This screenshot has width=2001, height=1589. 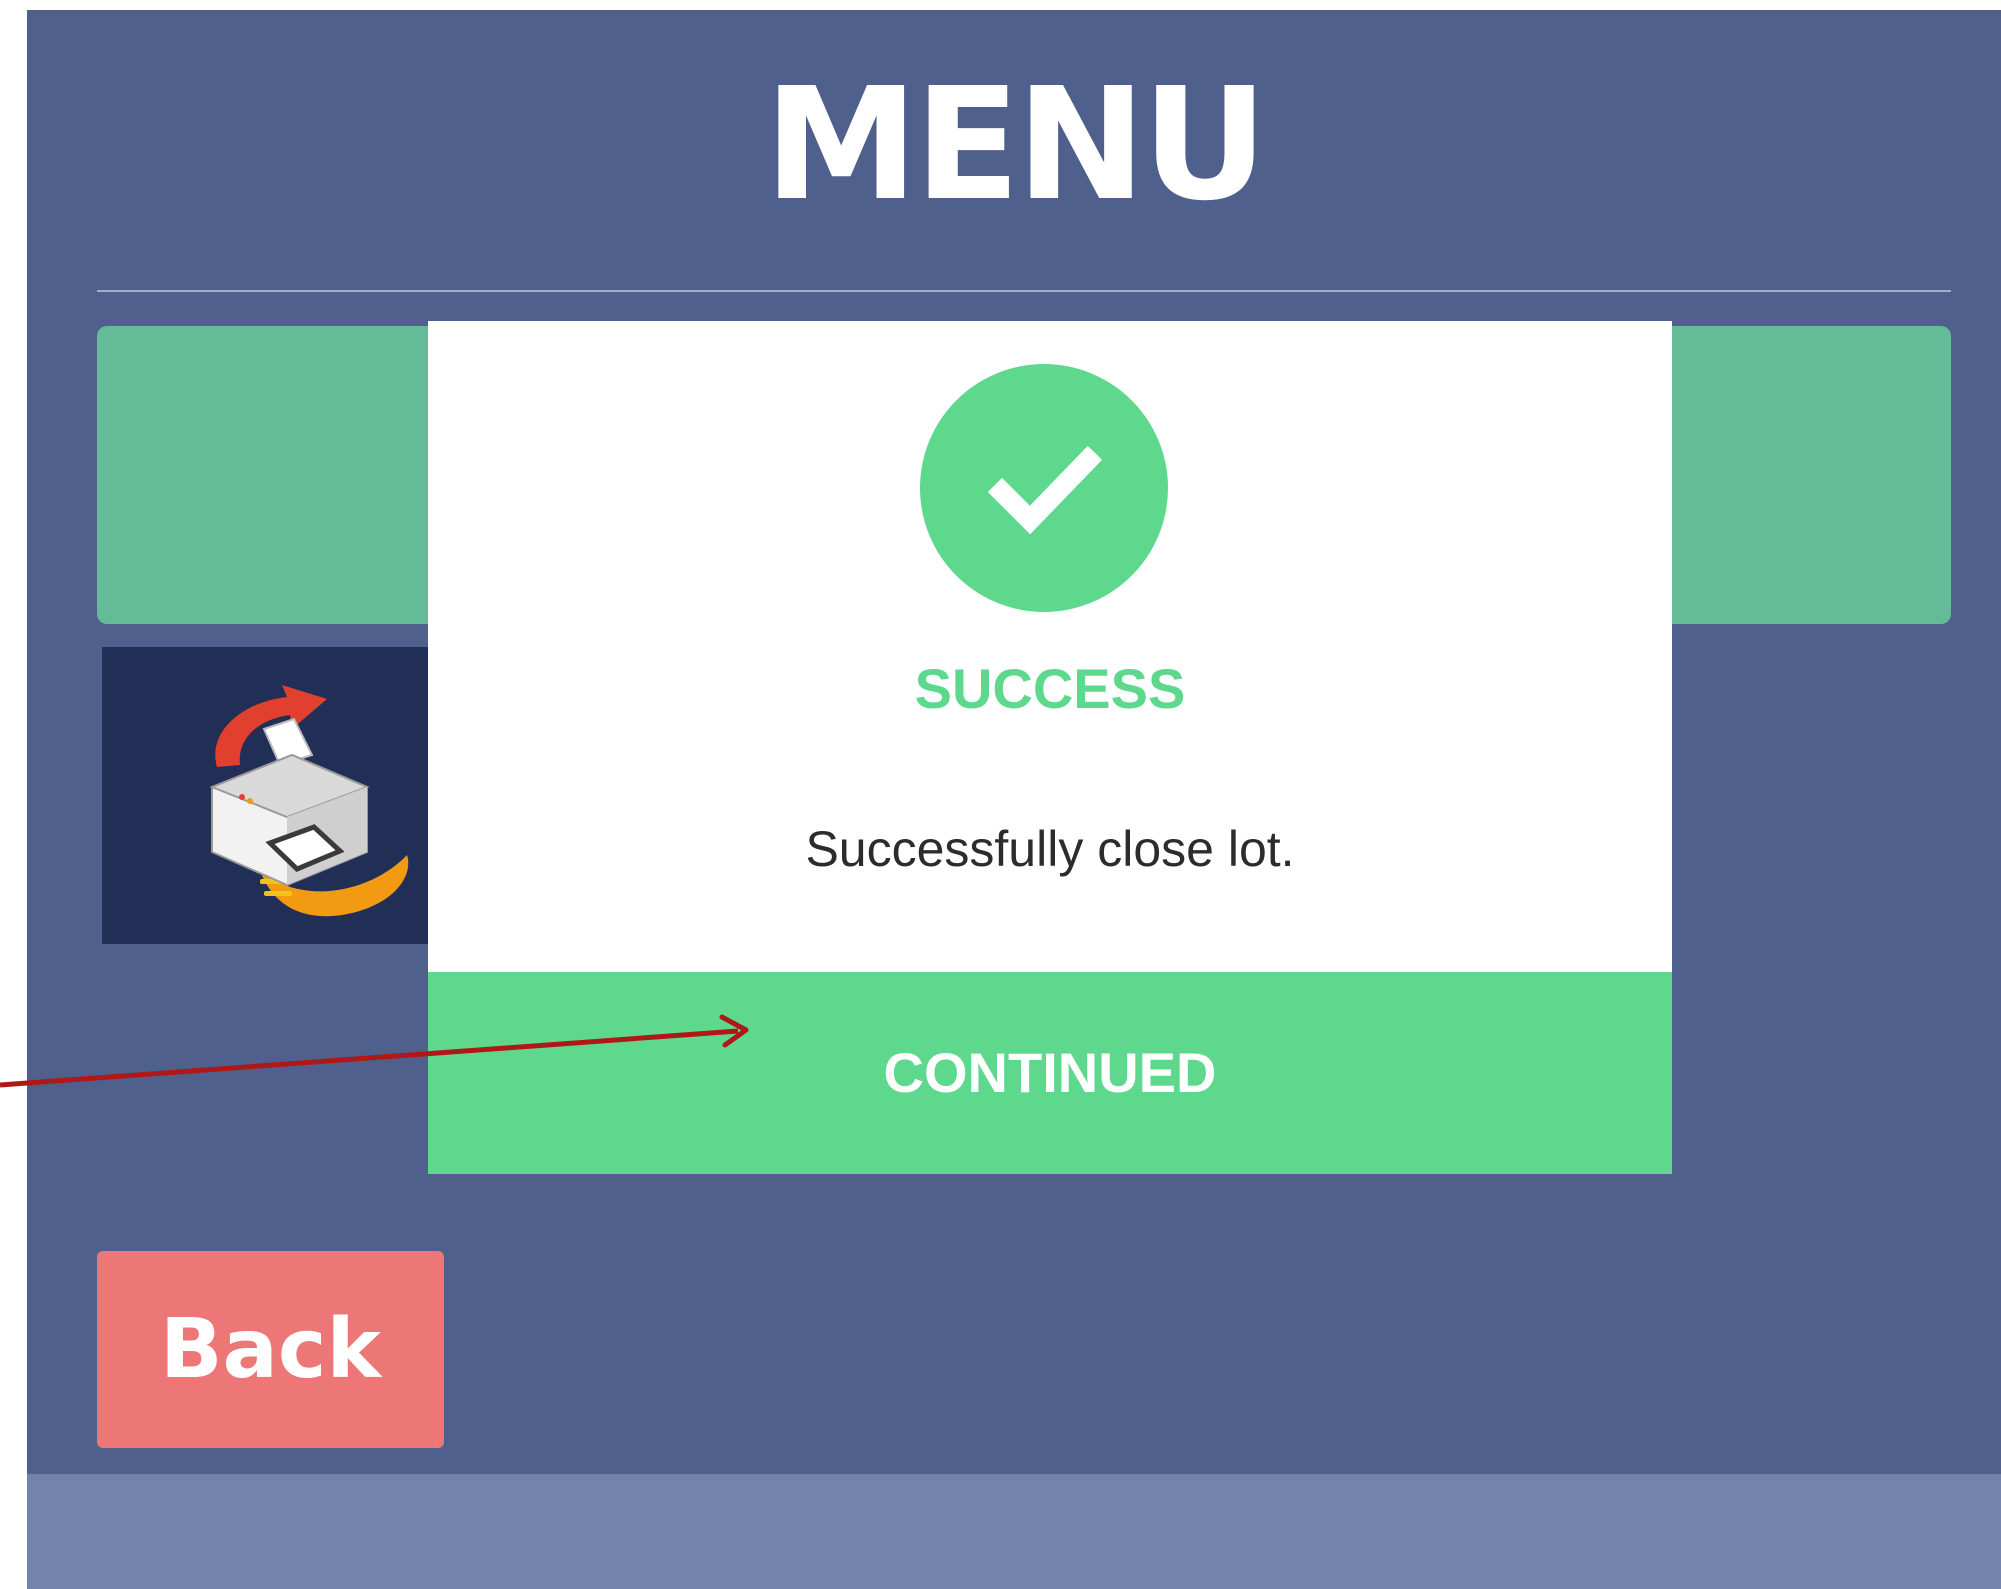 What do you see at coordinates (309, 801) in the screenshot?
I see `printer-icon` at bounding box center [309, 801].